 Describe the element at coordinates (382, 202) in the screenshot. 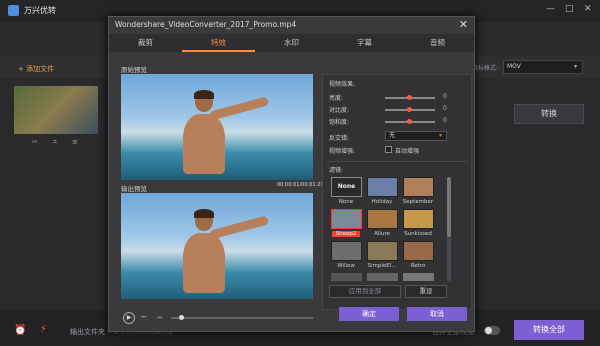

I see `filter-holiday-label: Holiday` at that location.